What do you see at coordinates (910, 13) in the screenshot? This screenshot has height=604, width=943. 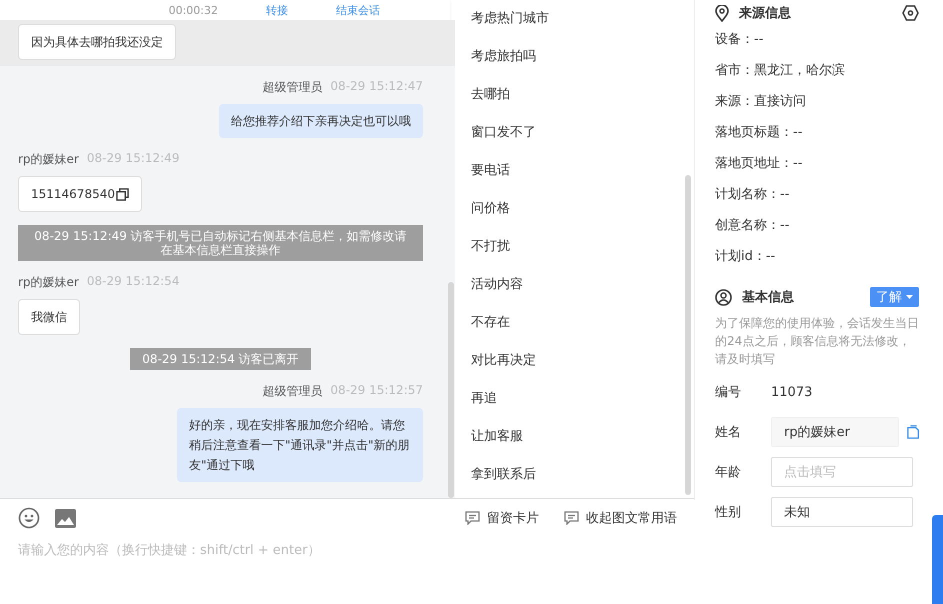 I see `settings-icon` at bounding box center [910, 13].